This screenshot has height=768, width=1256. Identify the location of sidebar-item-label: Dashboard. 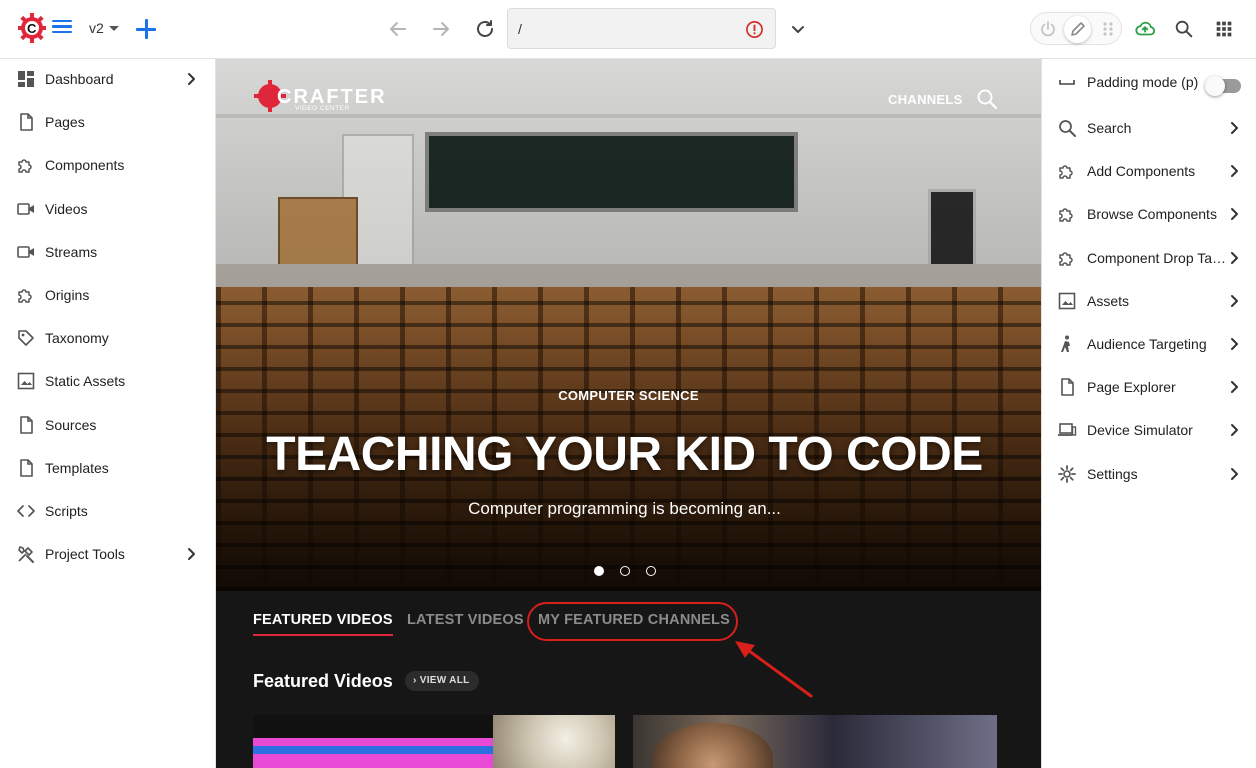
(79, 79).